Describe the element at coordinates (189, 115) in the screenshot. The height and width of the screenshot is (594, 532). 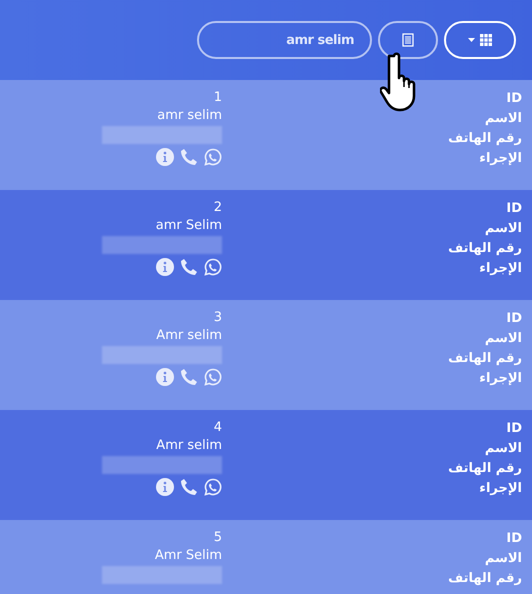
I see `name-value: amr selim` at that location.